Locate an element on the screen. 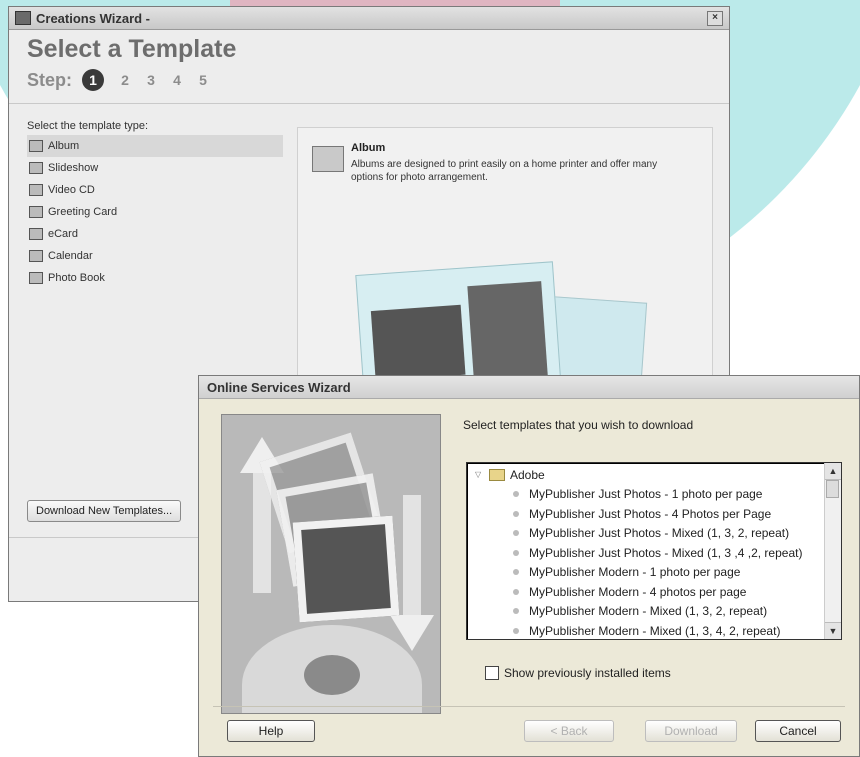 This screenshot has width=860, height=757. tree-item: MyPublisher Modern - 4 photos per page is located at coordinates (646, 592).